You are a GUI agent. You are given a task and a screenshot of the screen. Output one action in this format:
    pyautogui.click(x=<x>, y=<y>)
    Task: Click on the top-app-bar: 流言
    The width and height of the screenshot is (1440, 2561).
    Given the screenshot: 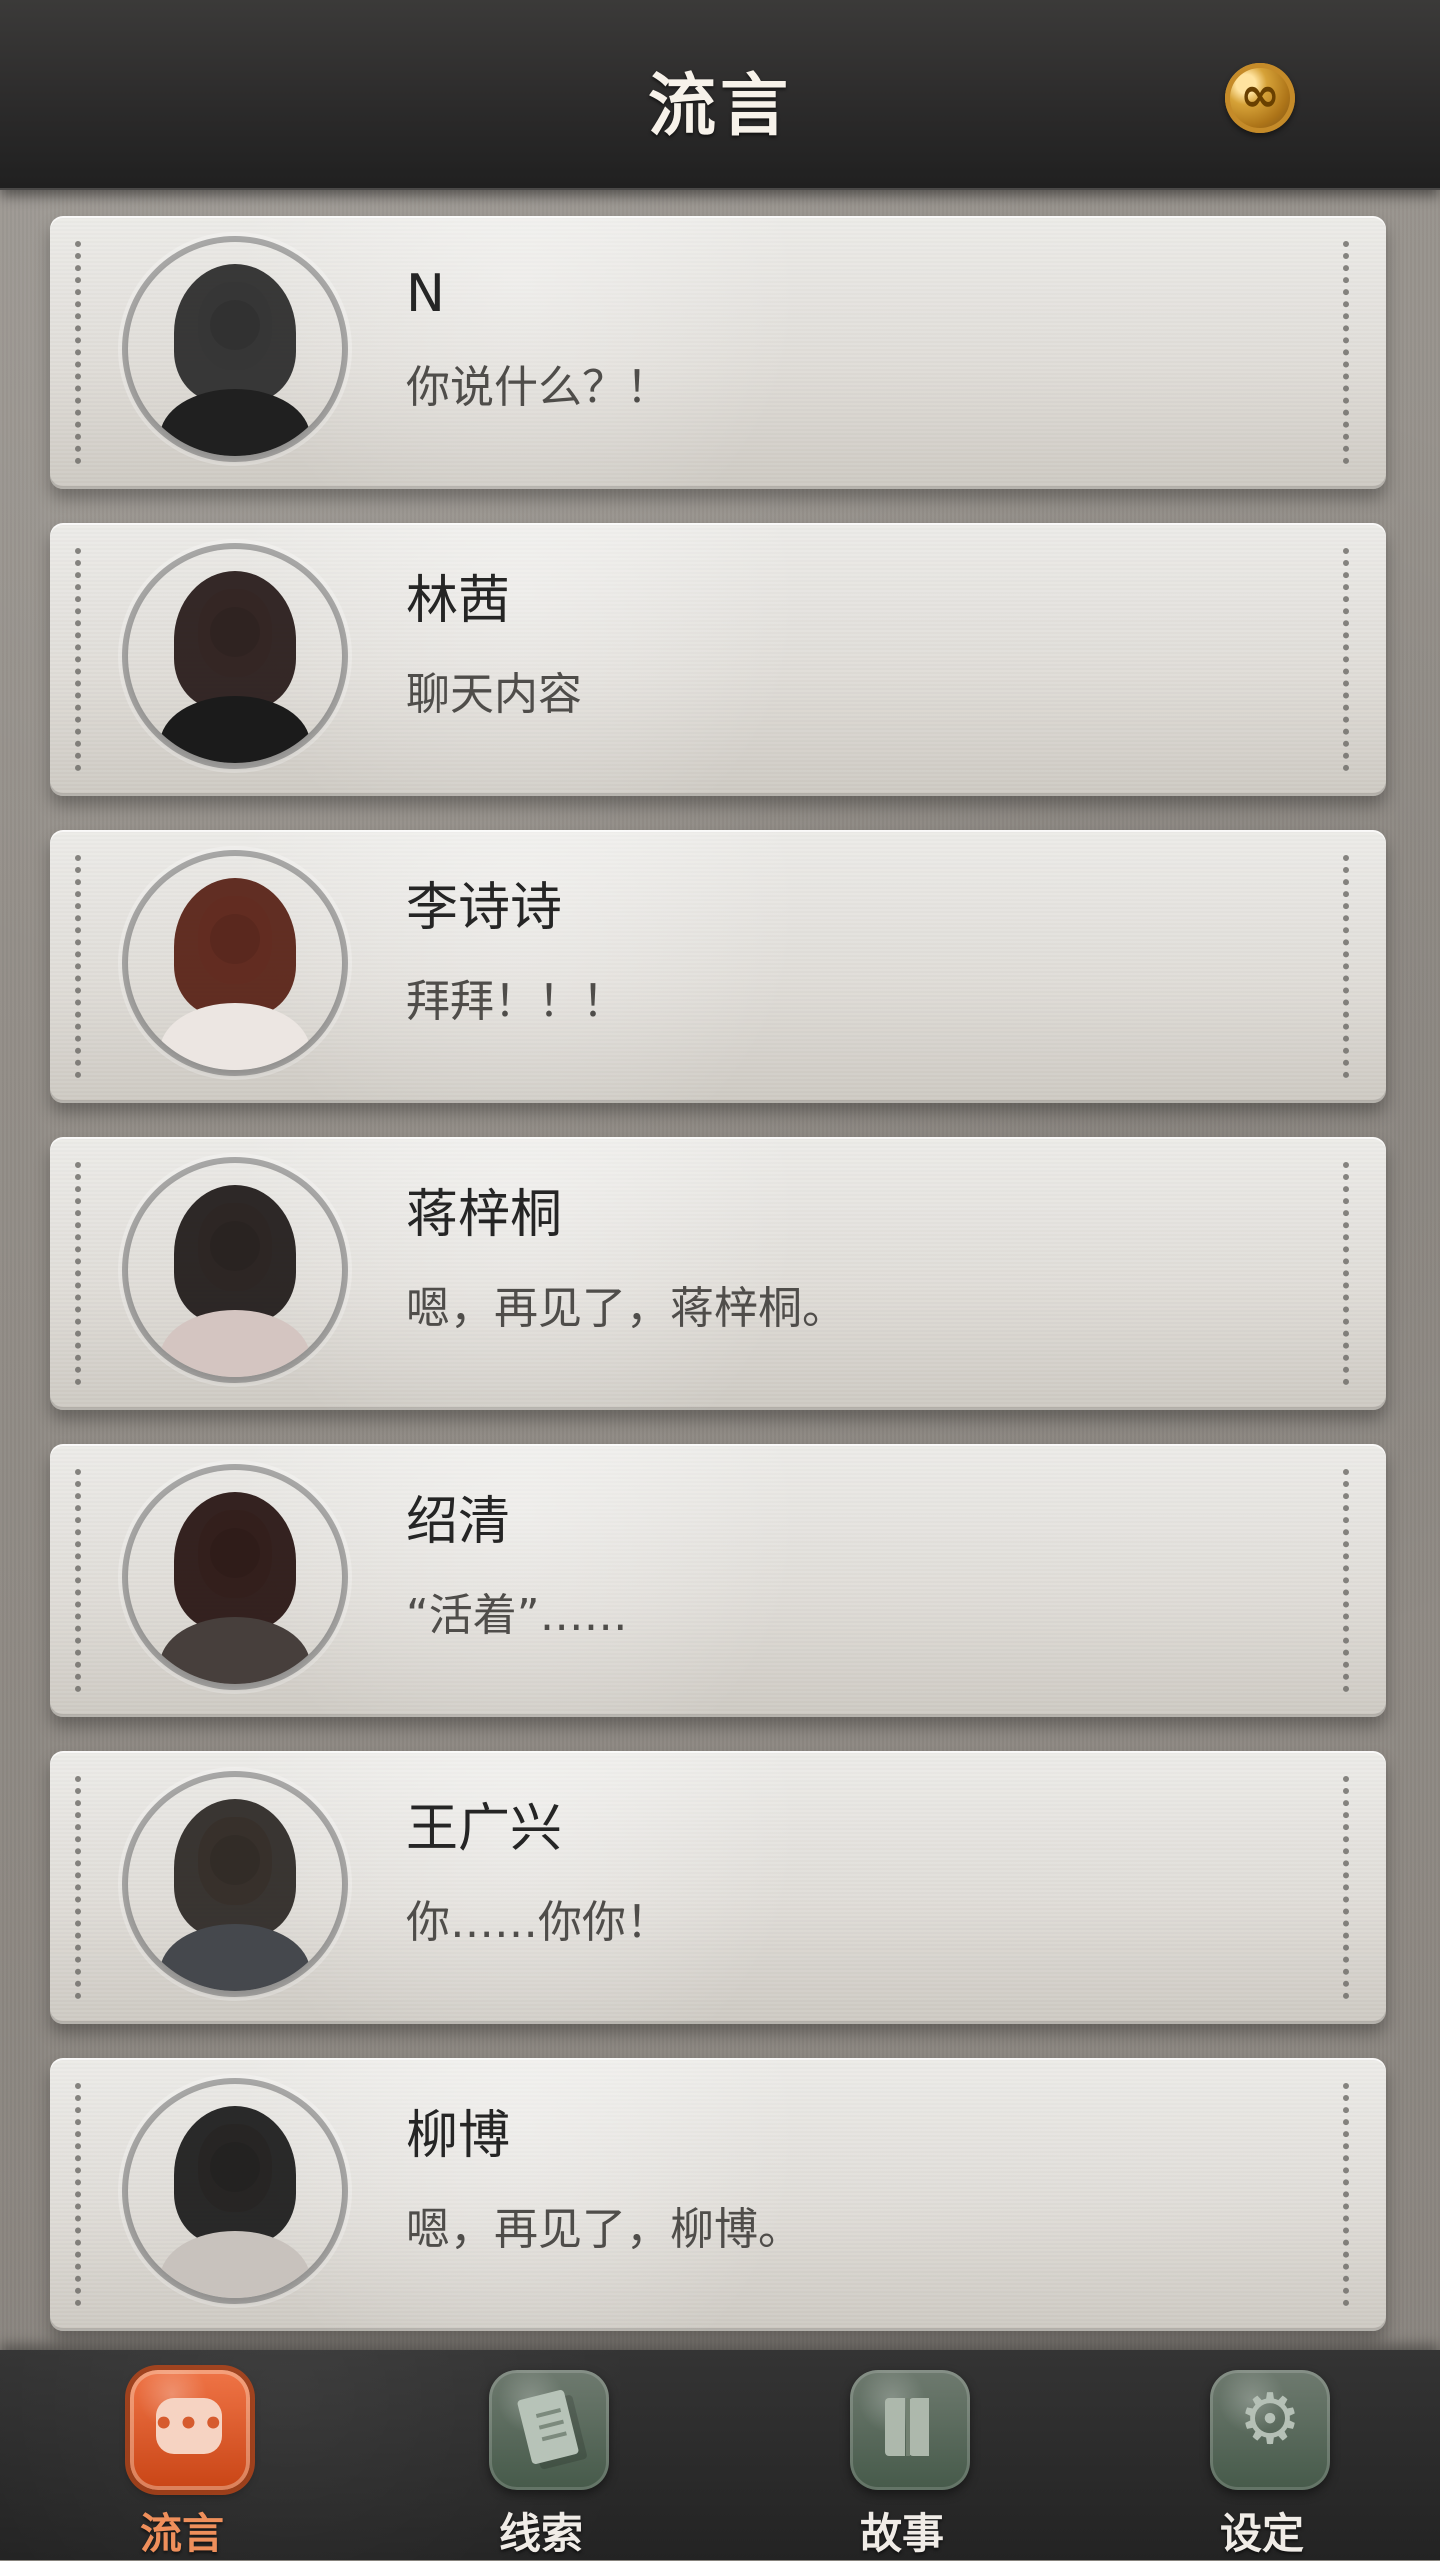 What is the action you would take?
    pyautogui.click(x=720, y=95)
    